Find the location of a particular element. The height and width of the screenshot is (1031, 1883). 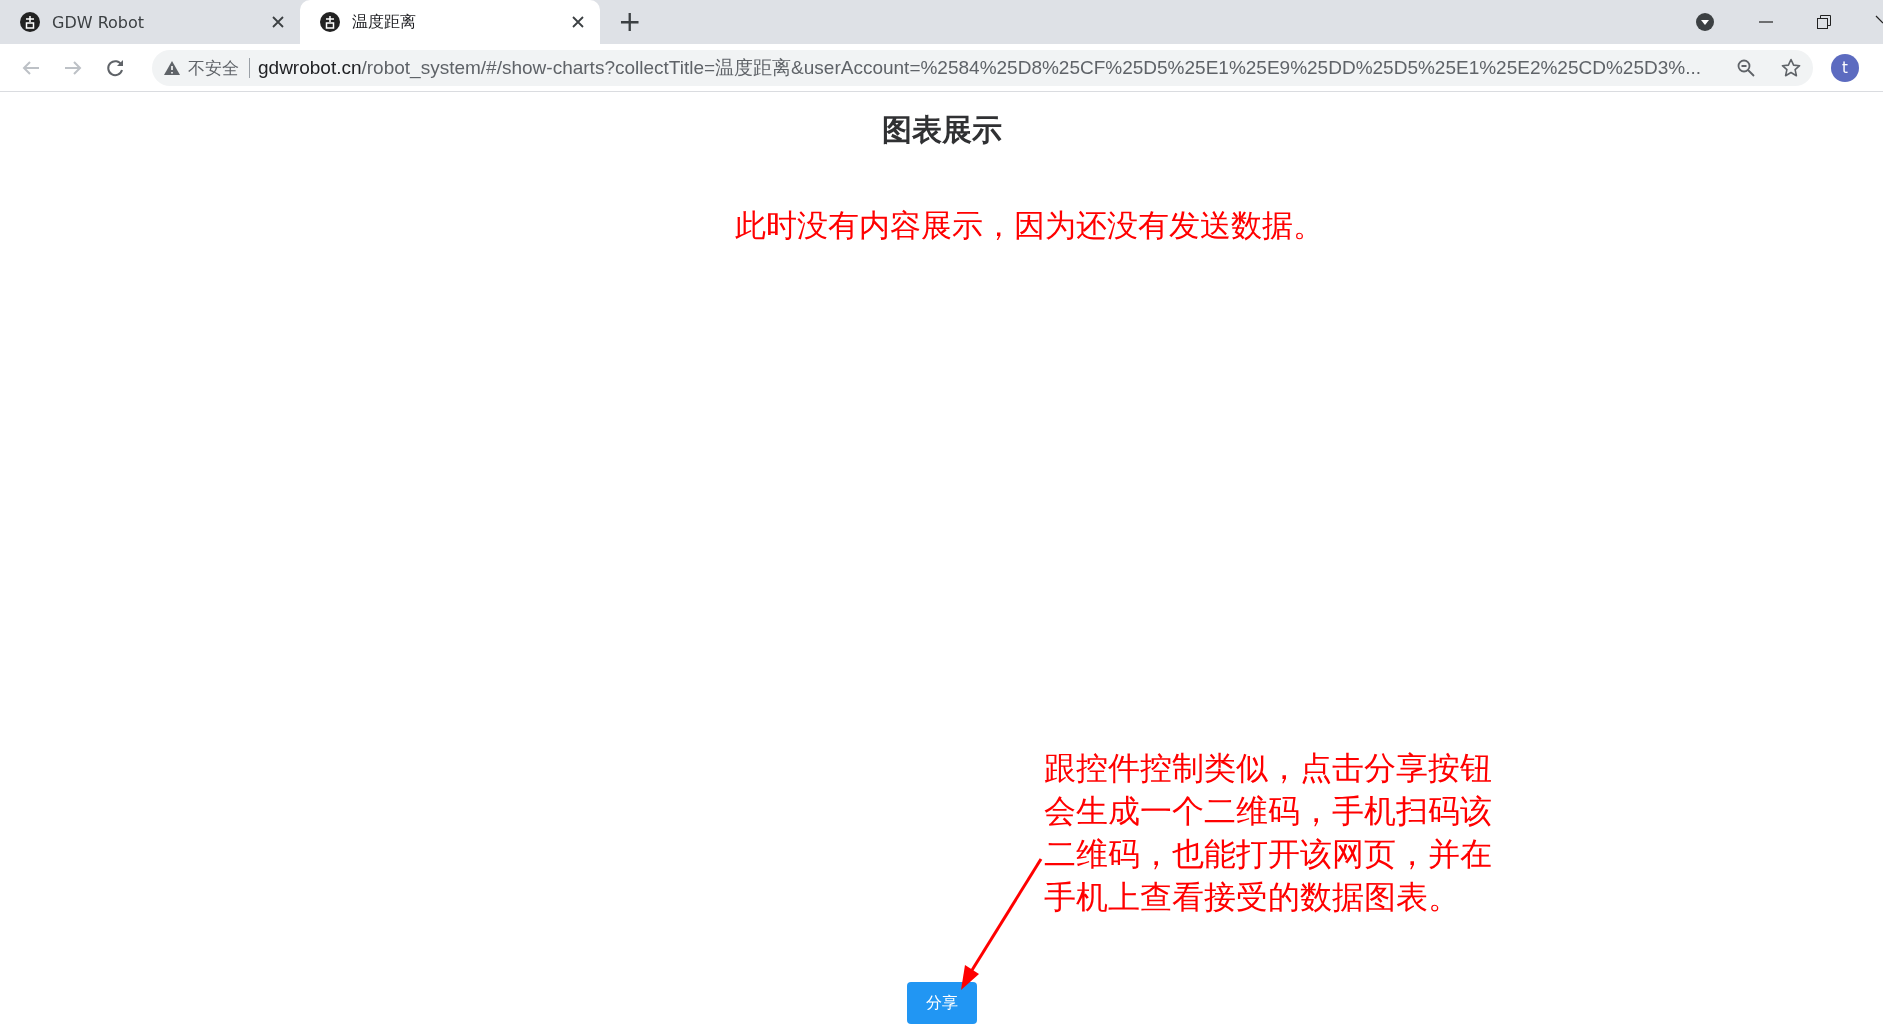

restore-icon is located at coordinates (1824, 22).